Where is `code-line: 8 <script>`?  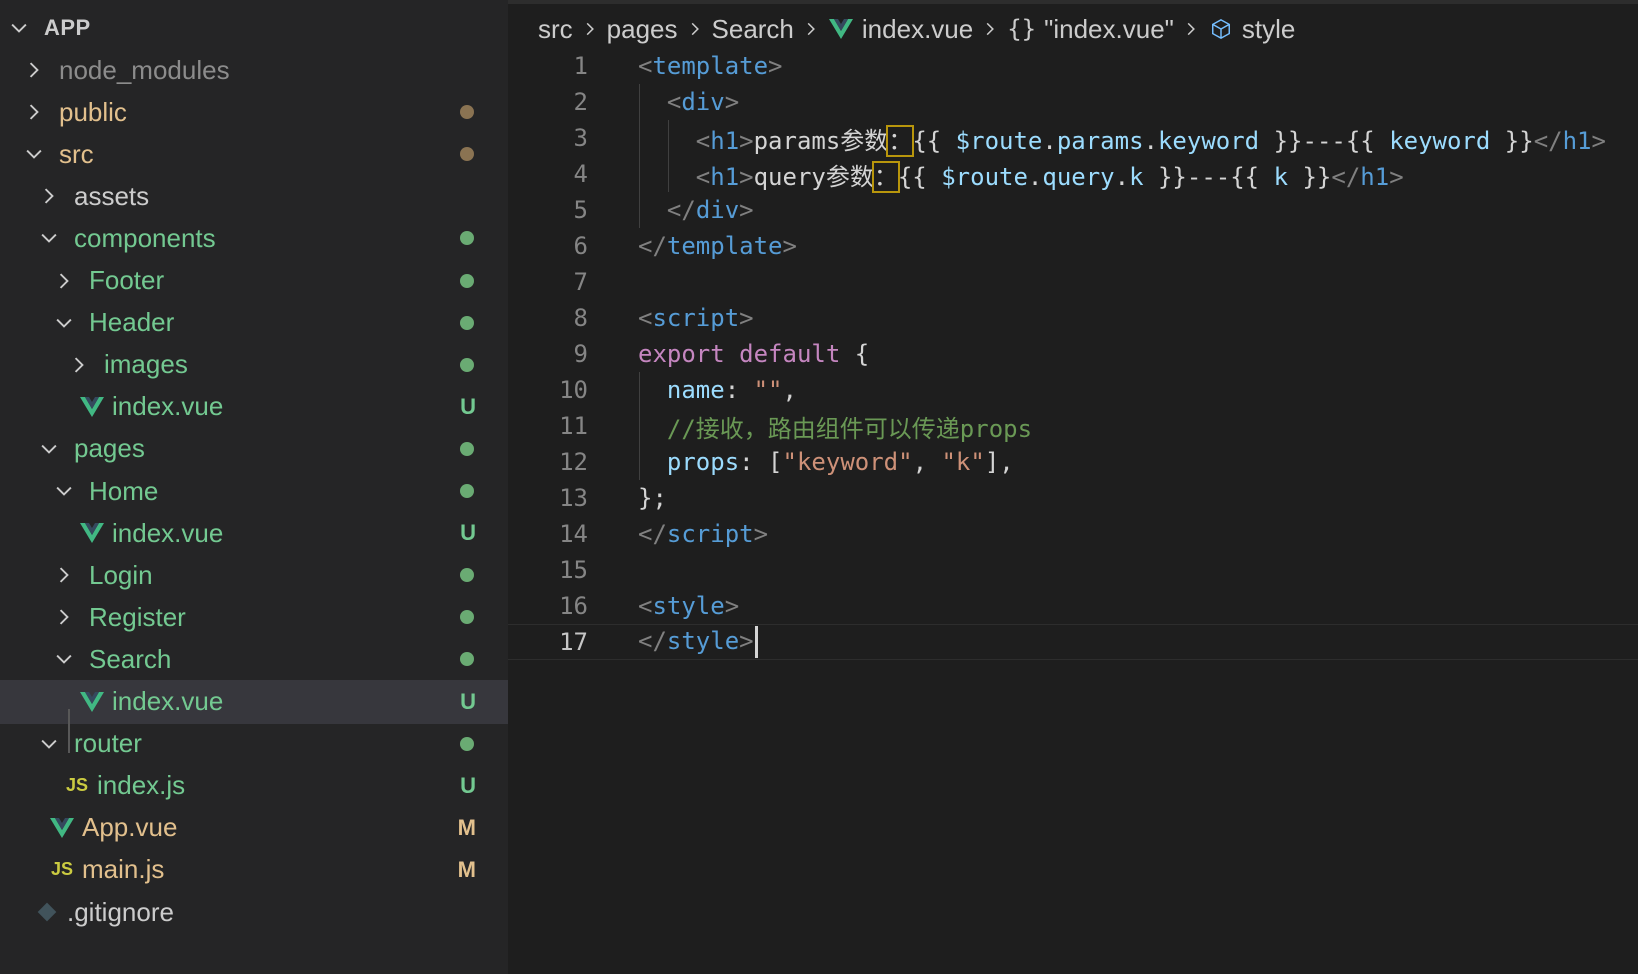
code-line: 8 <script> is located at coordinates (1073, 318).